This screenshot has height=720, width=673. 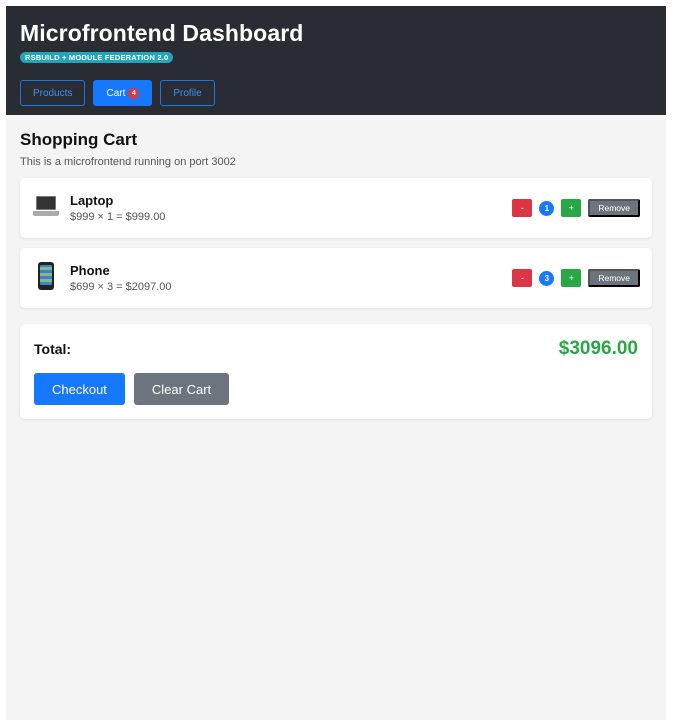 What do you see at coordinates (46, 208) in the screenshot?
I see `laptop-icon` at bounding box center [46, 208].